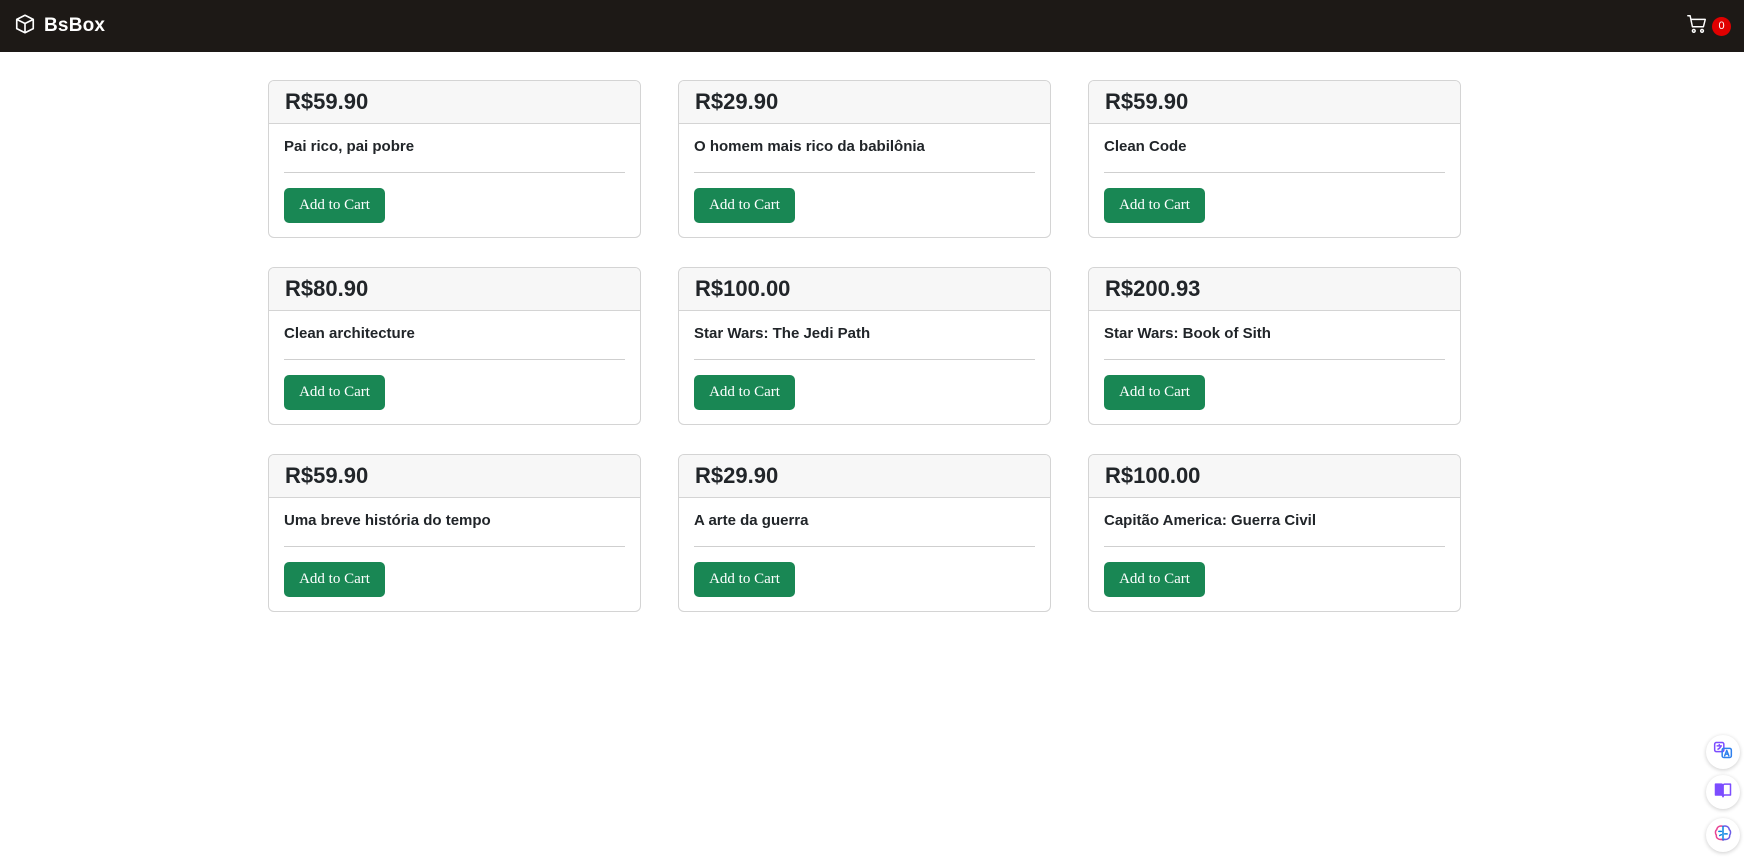 This screenshot has width=1744, height=868. I want to click on product-title: A arte da guerra, so click(751, 520).